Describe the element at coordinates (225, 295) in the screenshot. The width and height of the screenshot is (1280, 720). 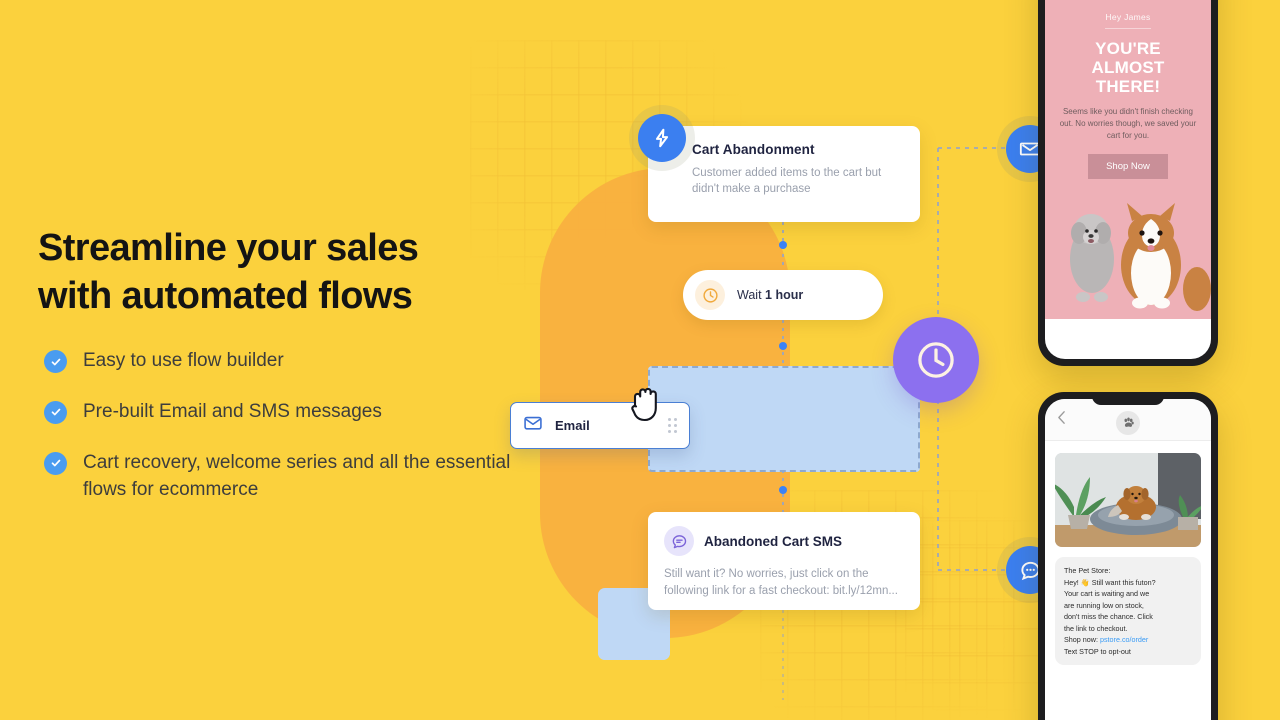
I see `headline-line-2: with automated flows` at that location.